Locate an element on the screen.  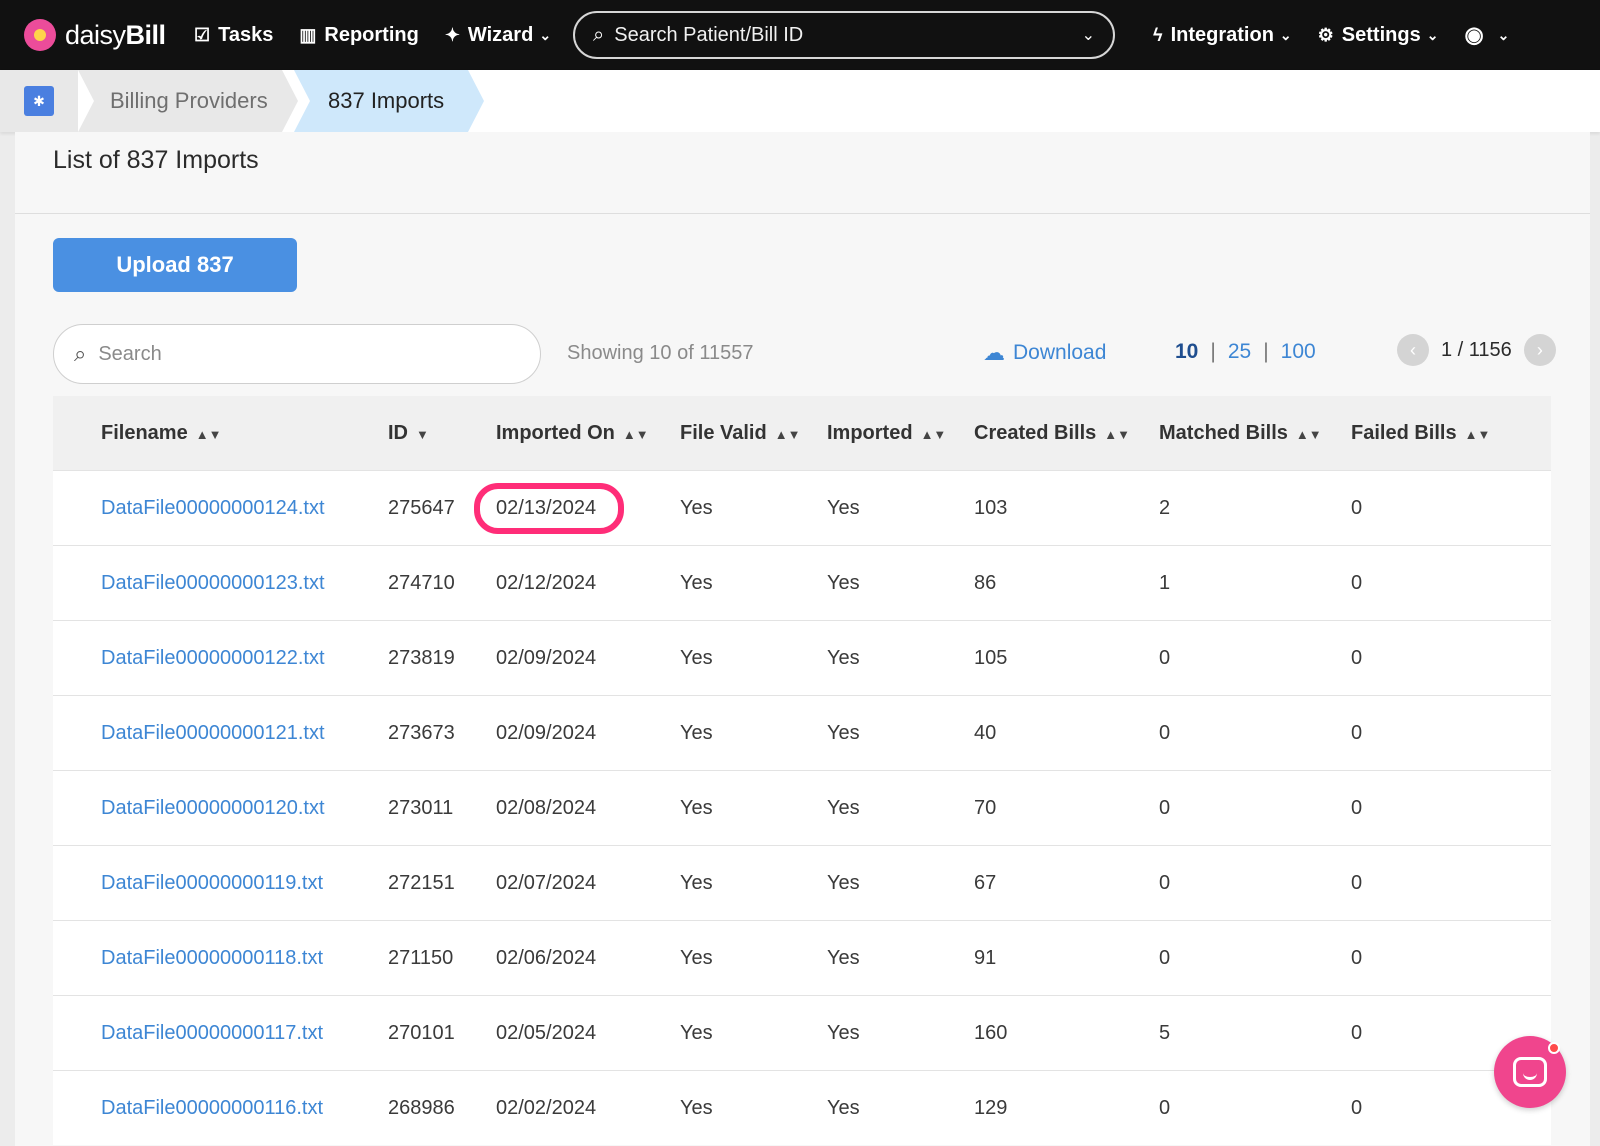
nav-reporting: ▥ Reporting is located at coordinates (358, 35).